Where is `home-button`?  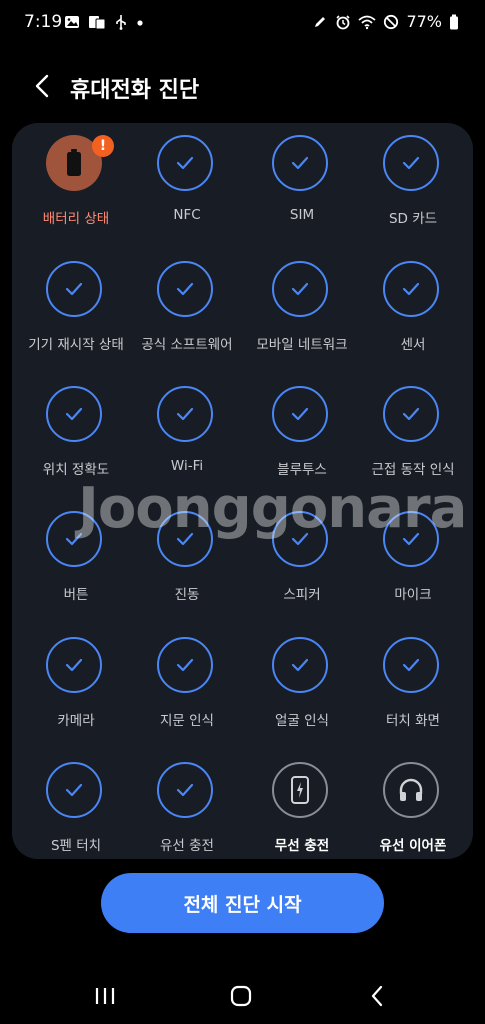
home-button is located at coordinates (241, 996).